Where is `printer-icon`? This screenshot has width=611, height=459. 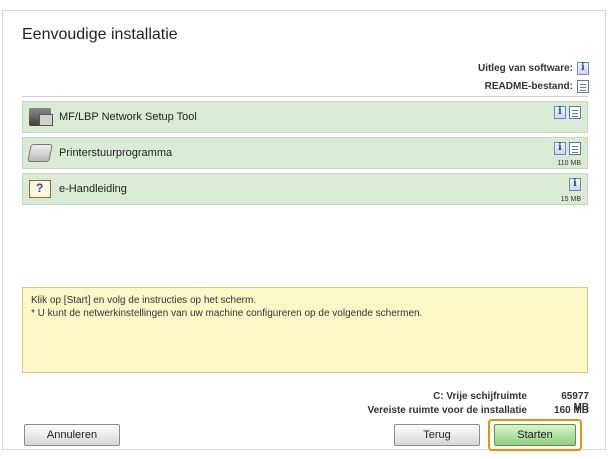 printer-icon is located at coordinates (40, 153).